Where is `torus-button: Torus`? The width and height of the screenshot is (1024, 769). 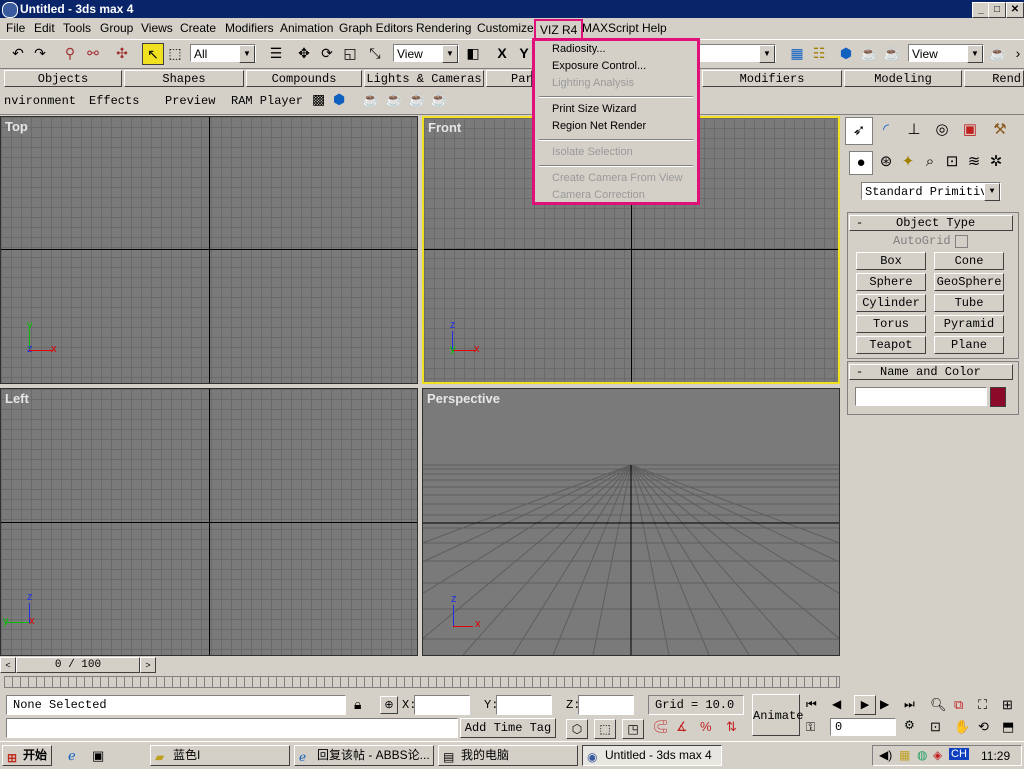 torus-button: Torus is located at coordinates (891, 324).